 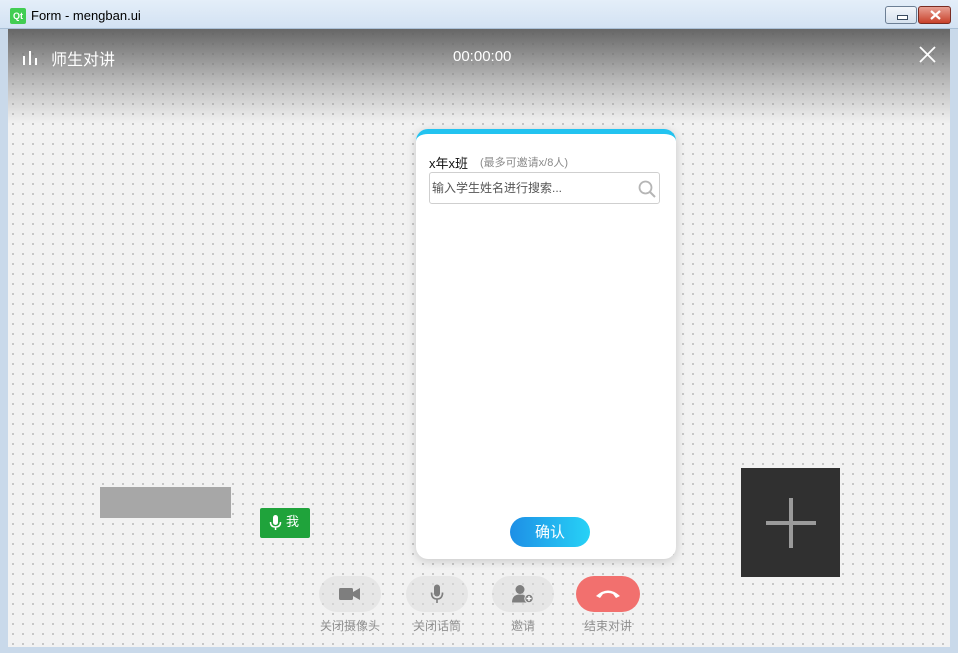 I want to click on end-call-button: 结束对讲, so click(x=608, y=605).